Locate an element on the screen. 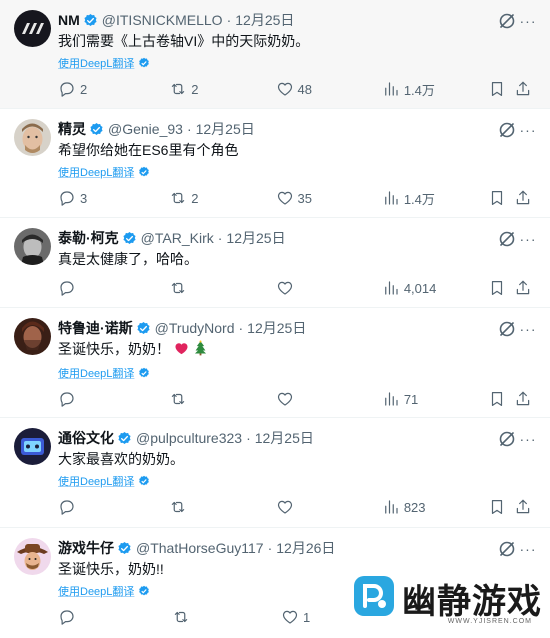  post-text: 希望你给她在ES6里有个角色 is located at coordinates (296, 150).